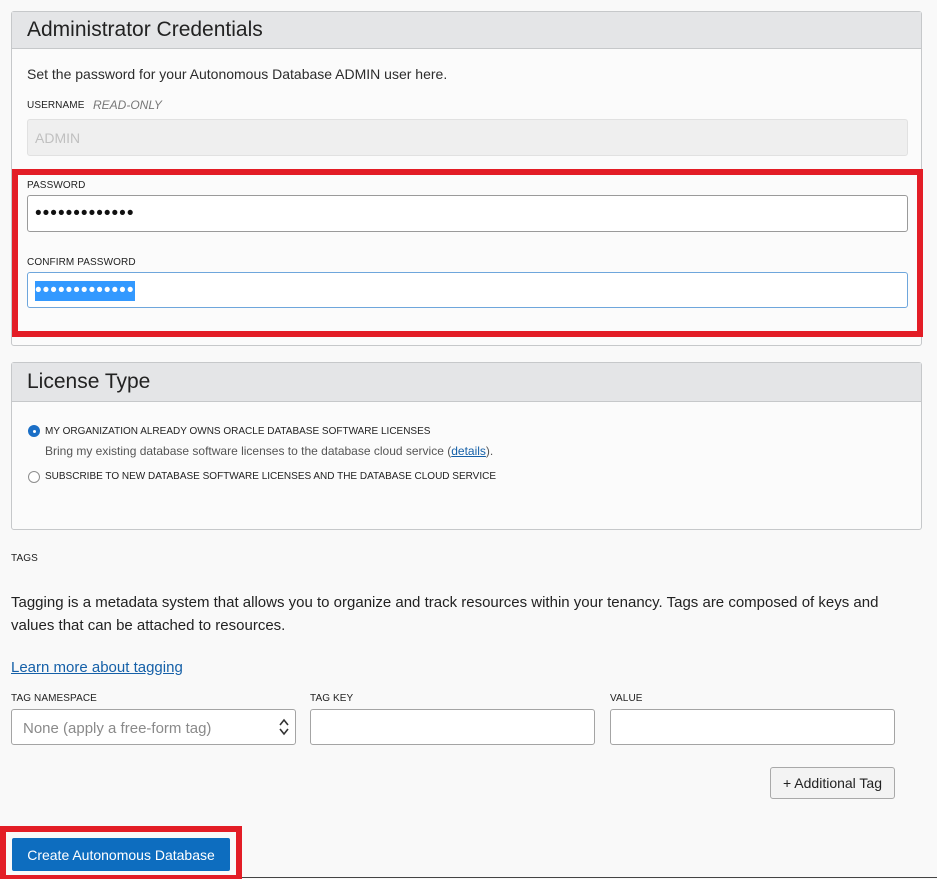  What do you see at coordinates (589, 877) in the screenshot?
I see `bottom-divider` at bounding box center [589, 877].